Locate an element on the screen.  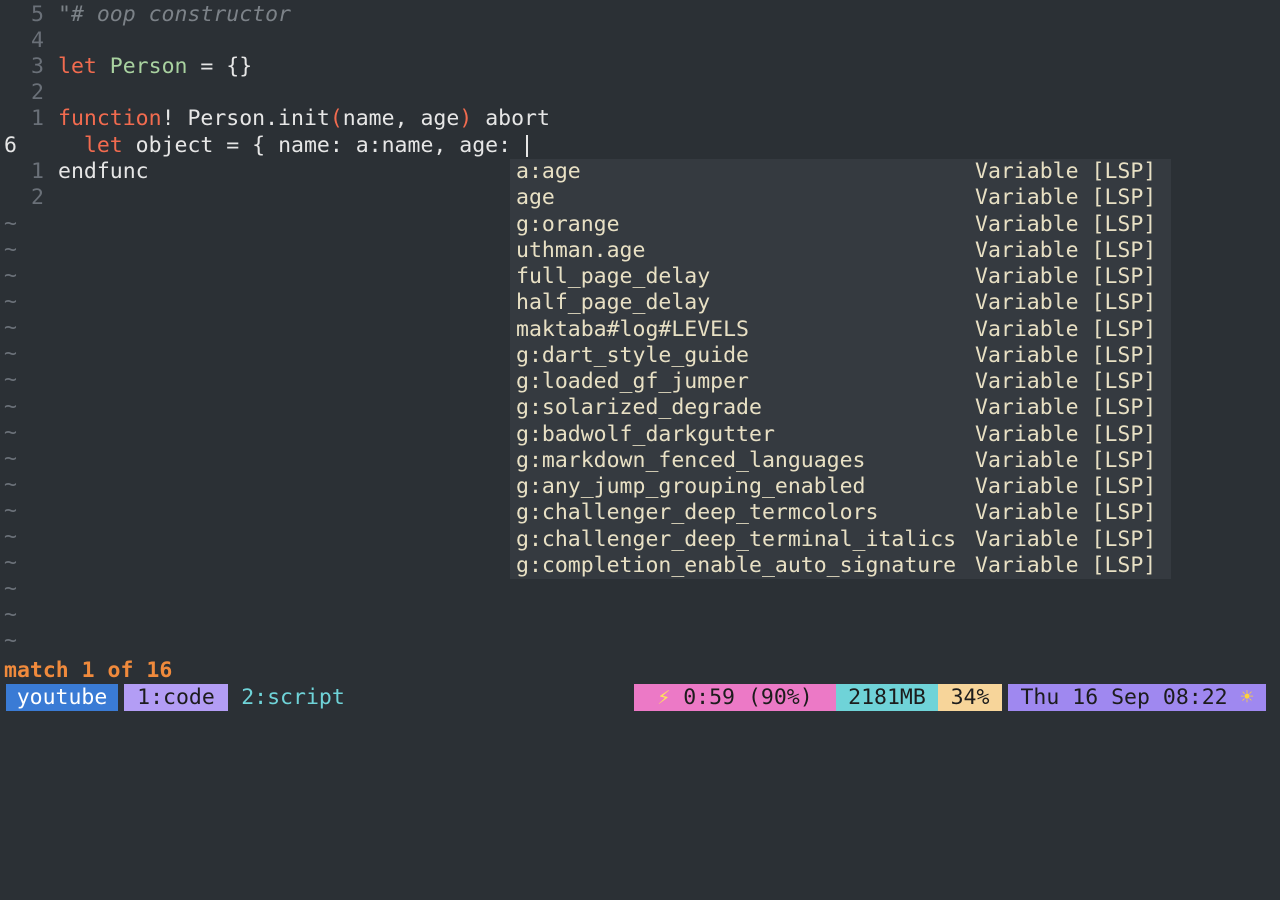
memory-usage: 2181MB is located at coordinates (887, 697).